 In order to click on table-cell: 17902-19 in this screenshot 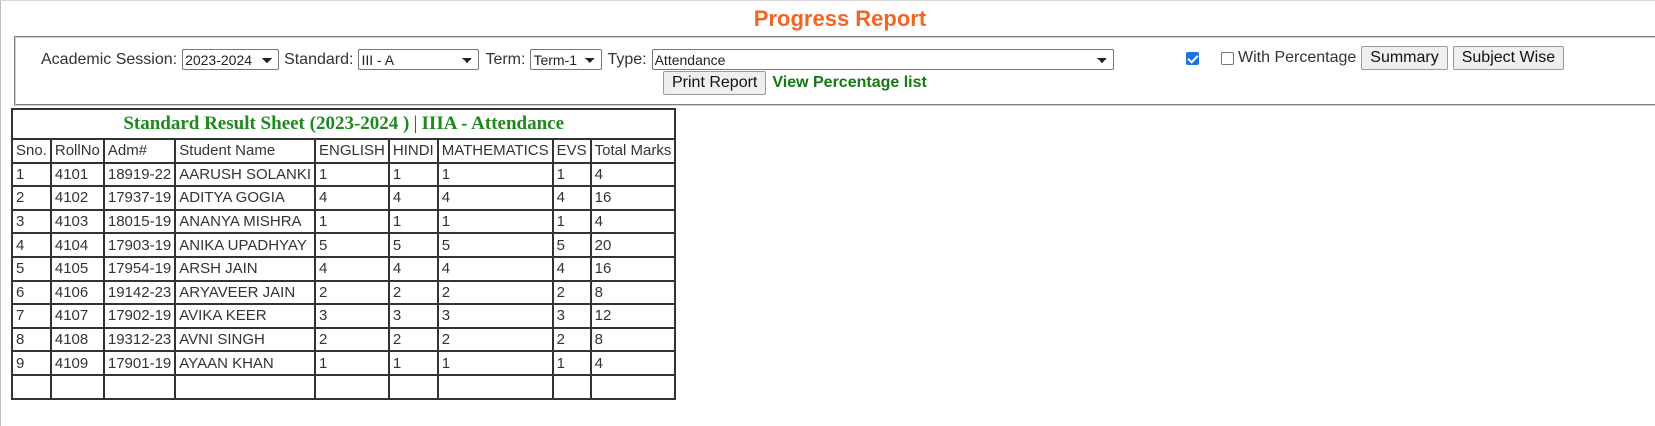, I will do `click(139, 316)`.